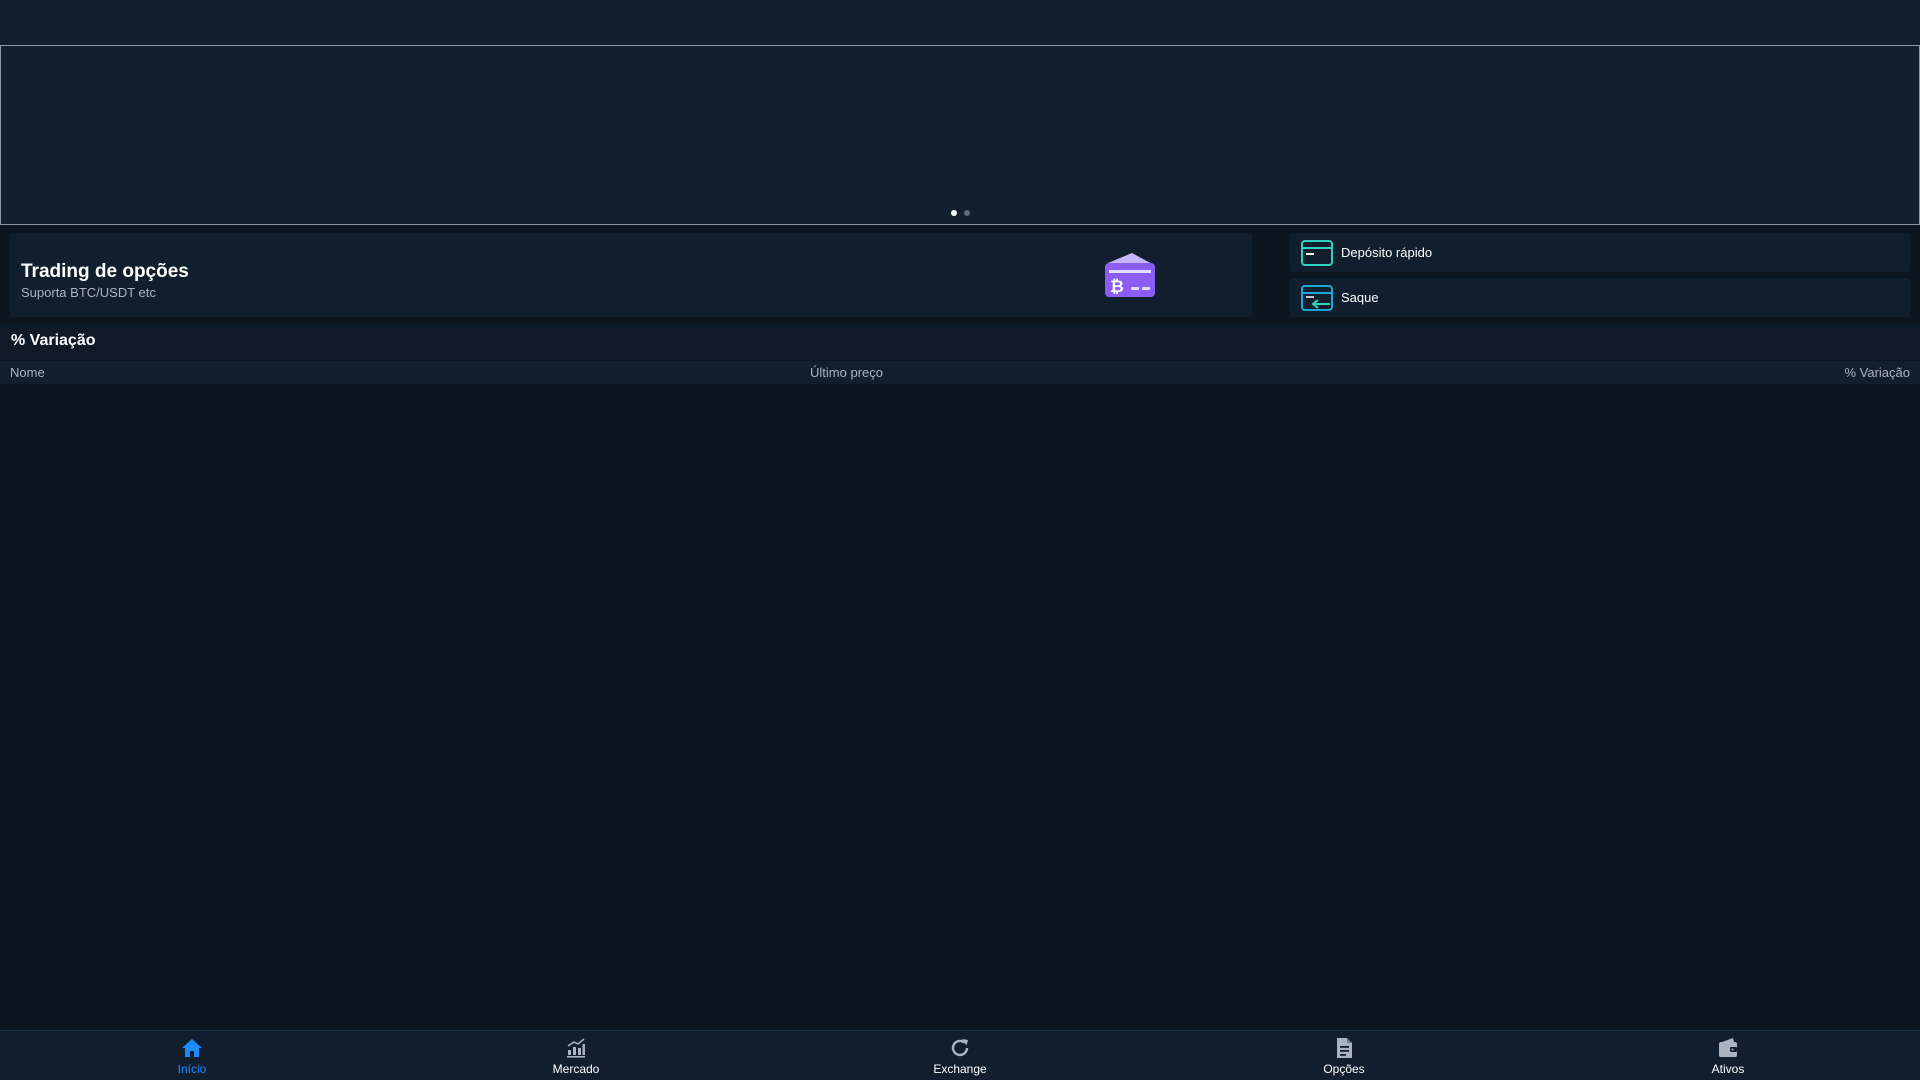 Image resolution: width=1920 pixels, height=1080 pixels. I want to click on refresh-icon, so click(960, 1048).